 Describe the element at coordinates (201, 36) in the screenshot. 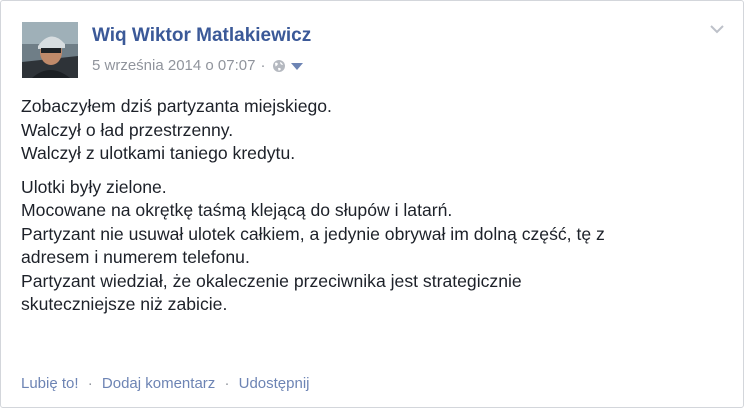

I see `author-name: Wiq Wiktor Matlakiewicz` at that location.